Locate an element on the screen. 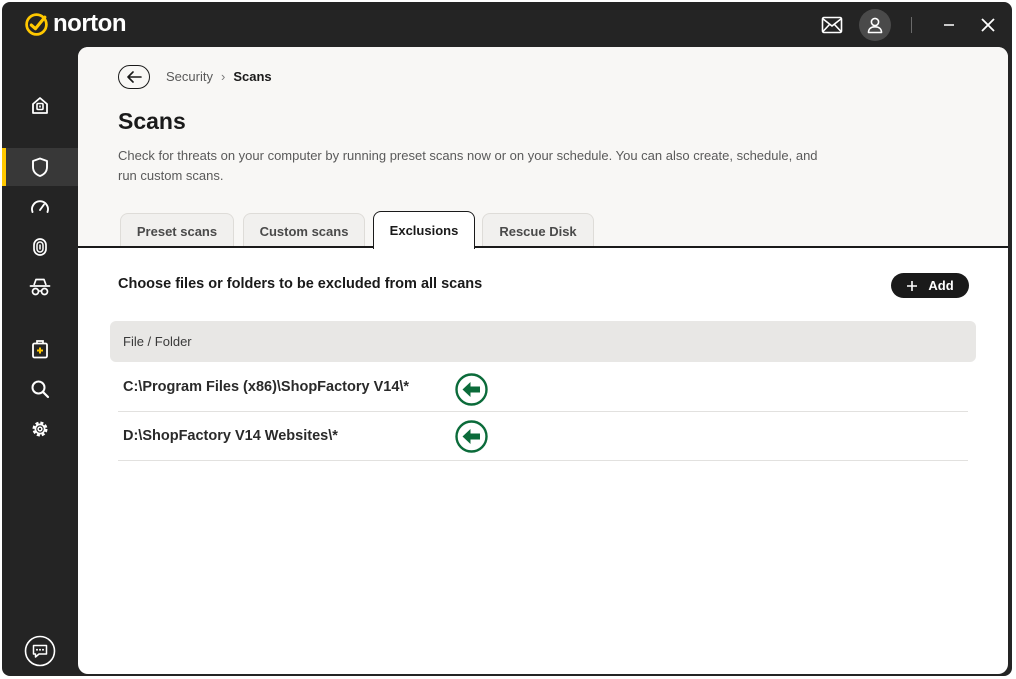 The image size is (1016, 679). chevron-right-icon: › is located at coordinates (223, 76).